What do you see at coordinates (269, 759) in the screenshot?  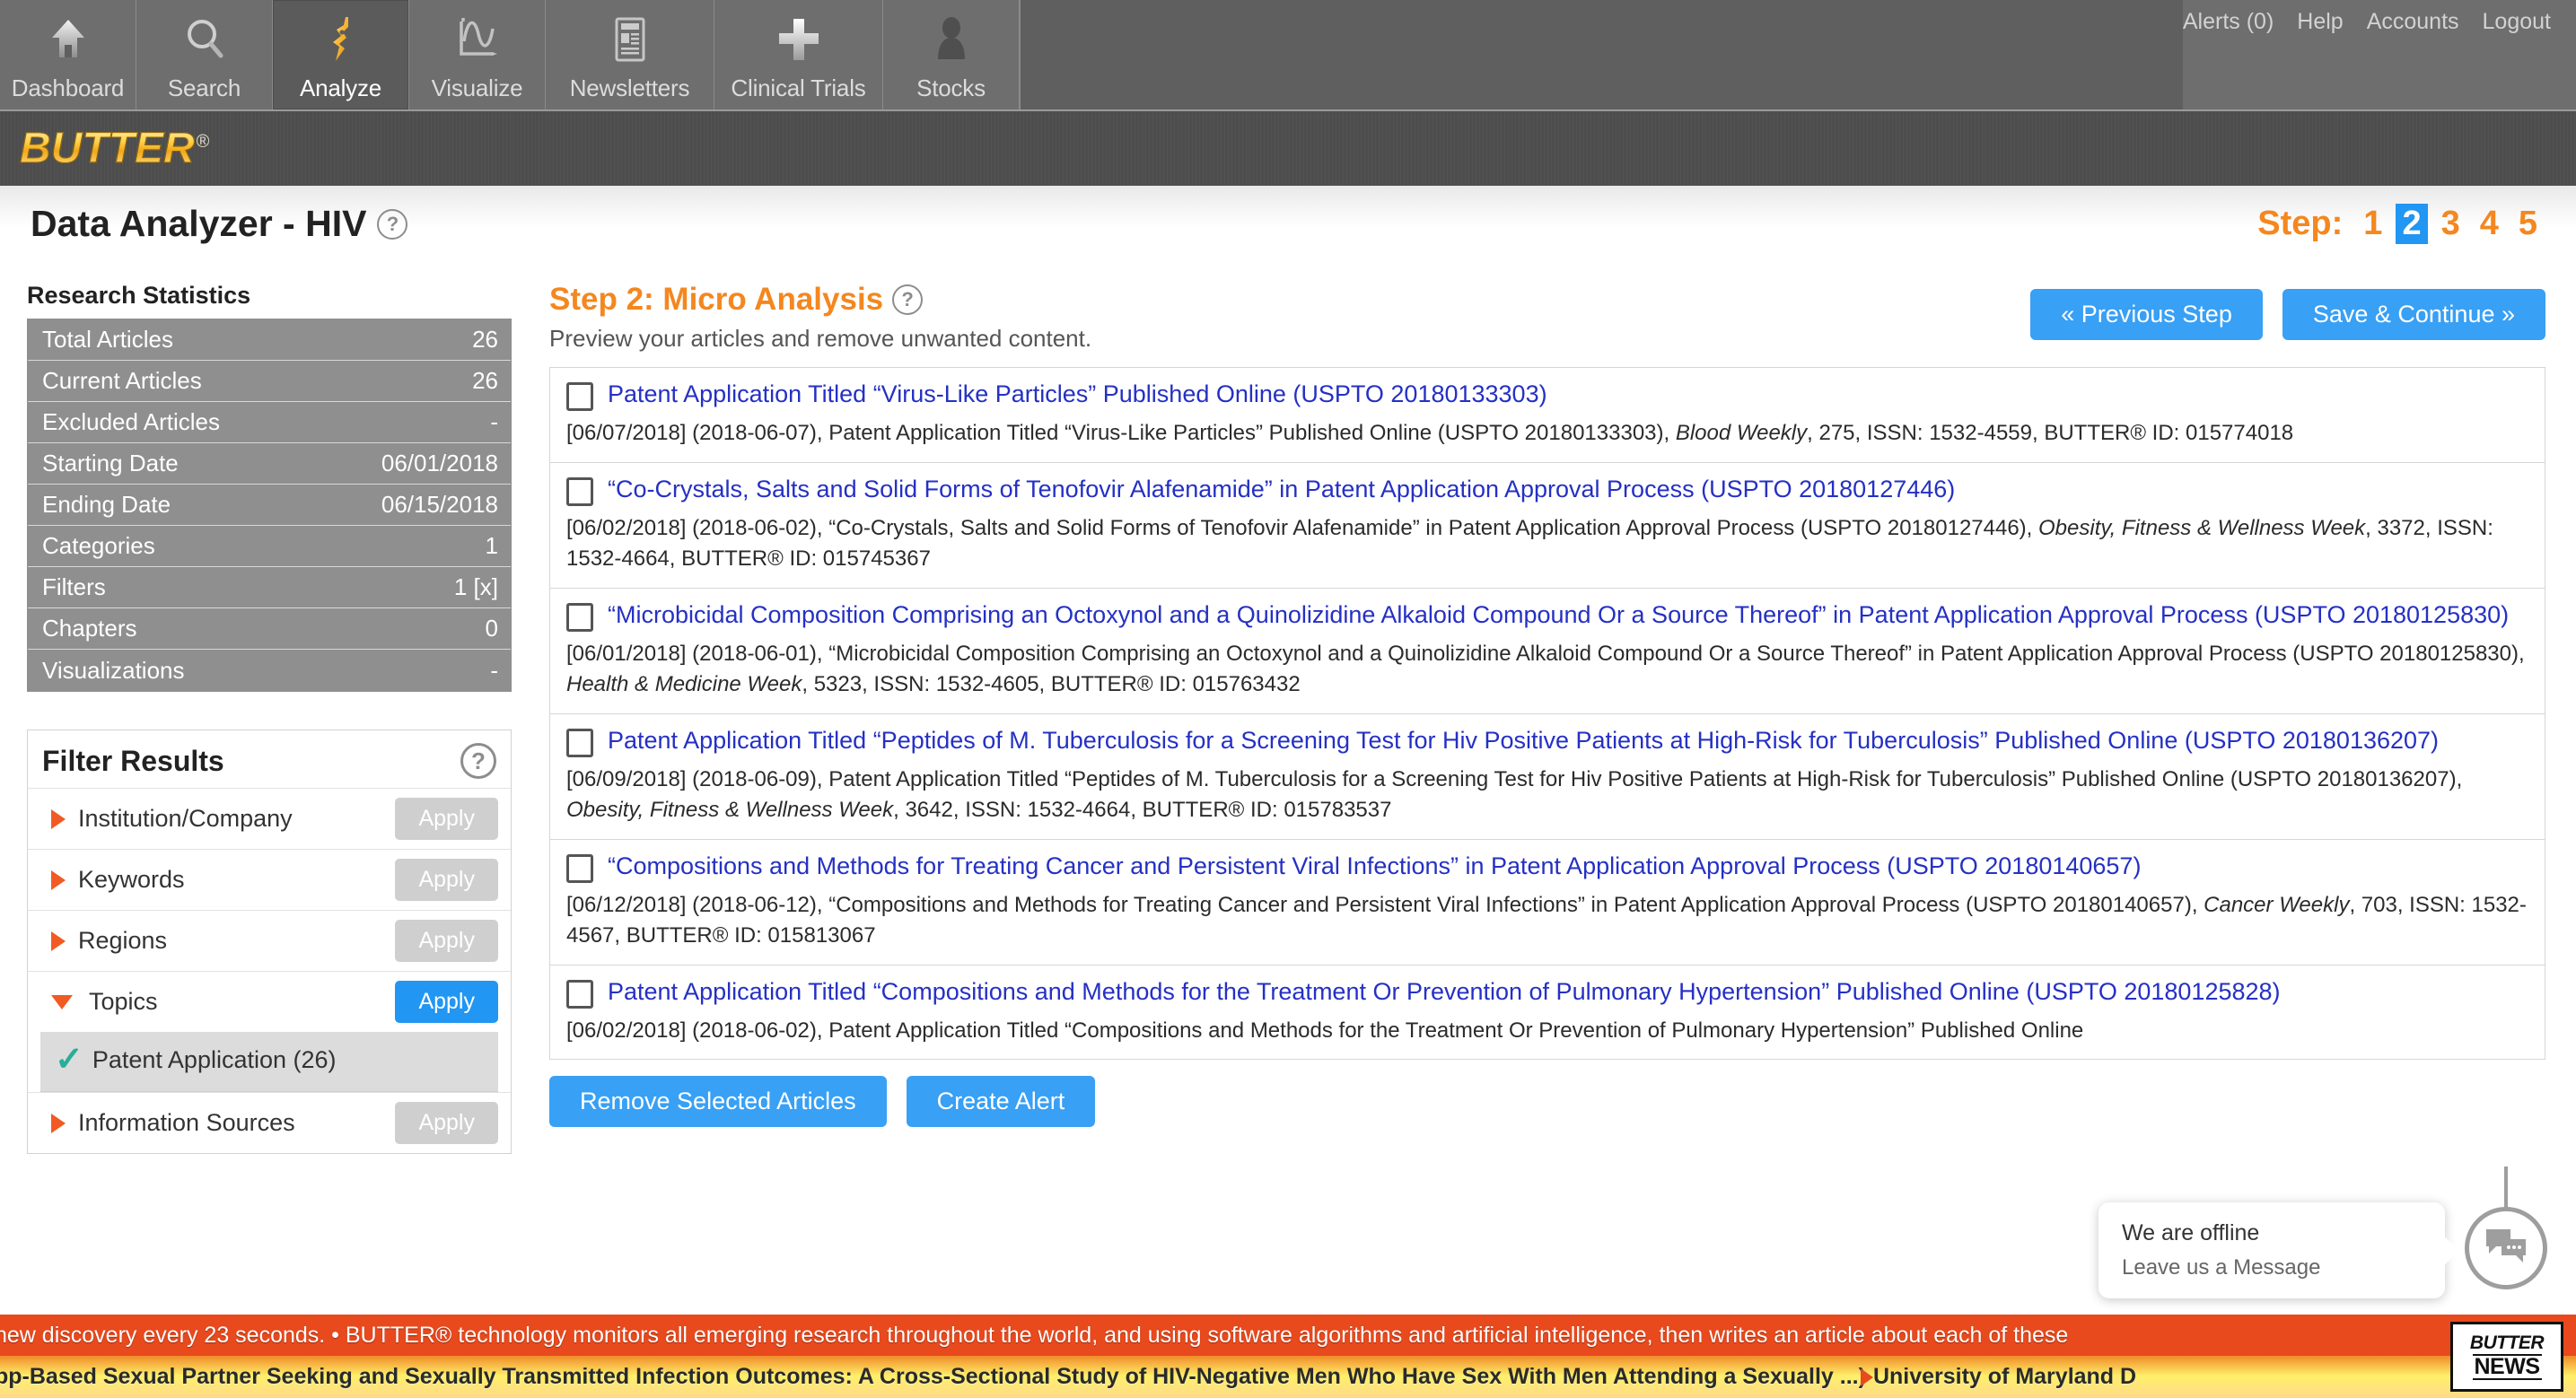 I see `filter-results-header: Filter Results ?` at bounding box center [269, 759].